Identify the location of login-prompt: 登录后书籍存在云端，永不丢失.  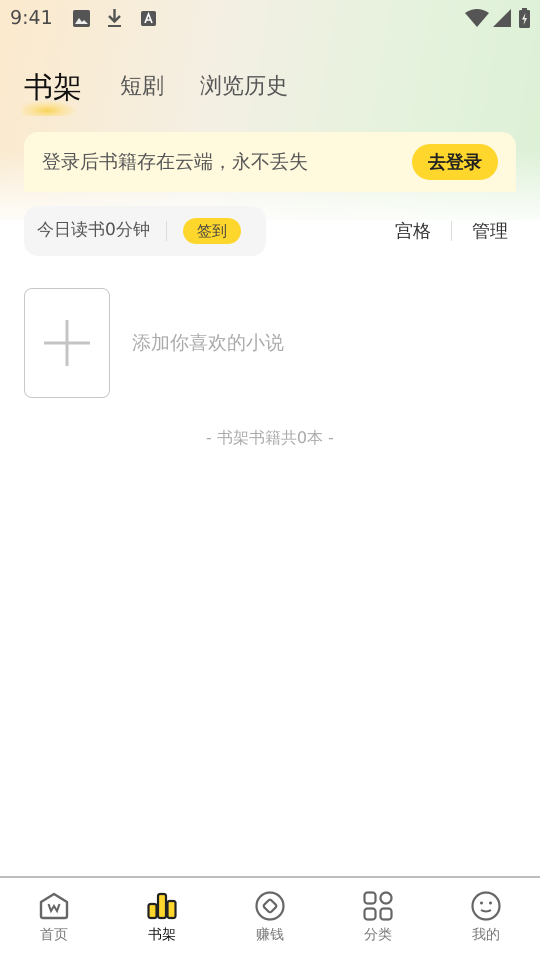
(175, 162).